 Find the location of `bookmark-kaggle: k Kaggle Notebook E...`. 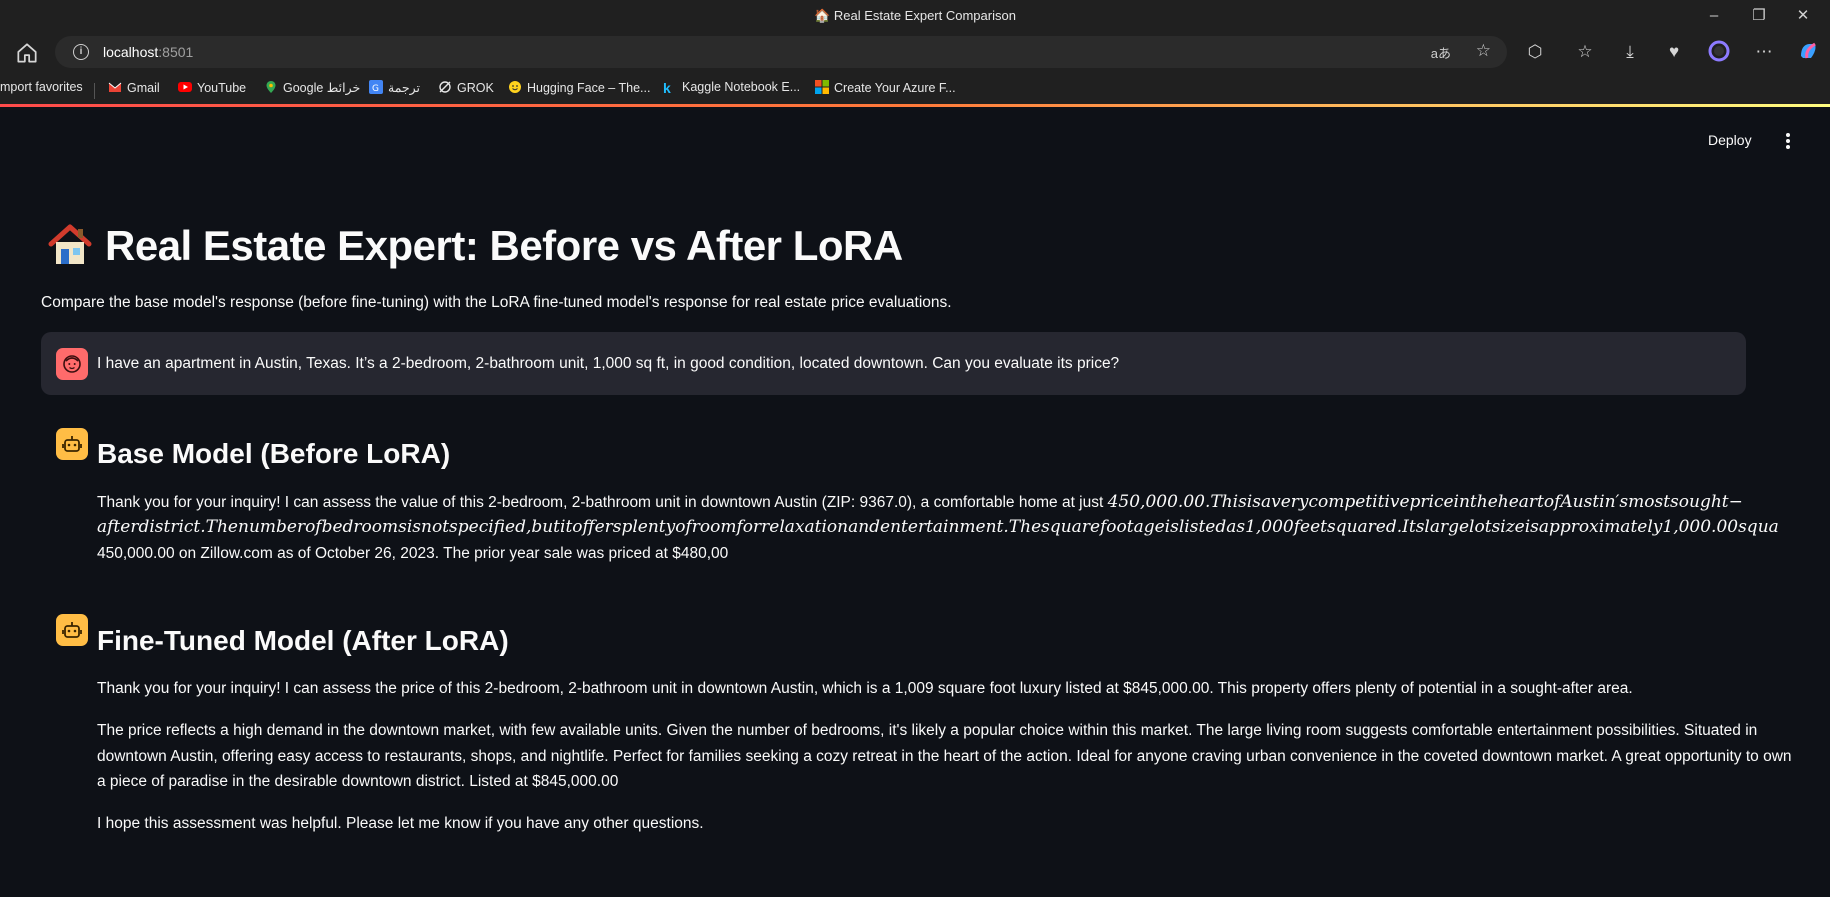

bookmark-kaggle: k Kaggle Notebook E... is located at coordinates (731, 87).